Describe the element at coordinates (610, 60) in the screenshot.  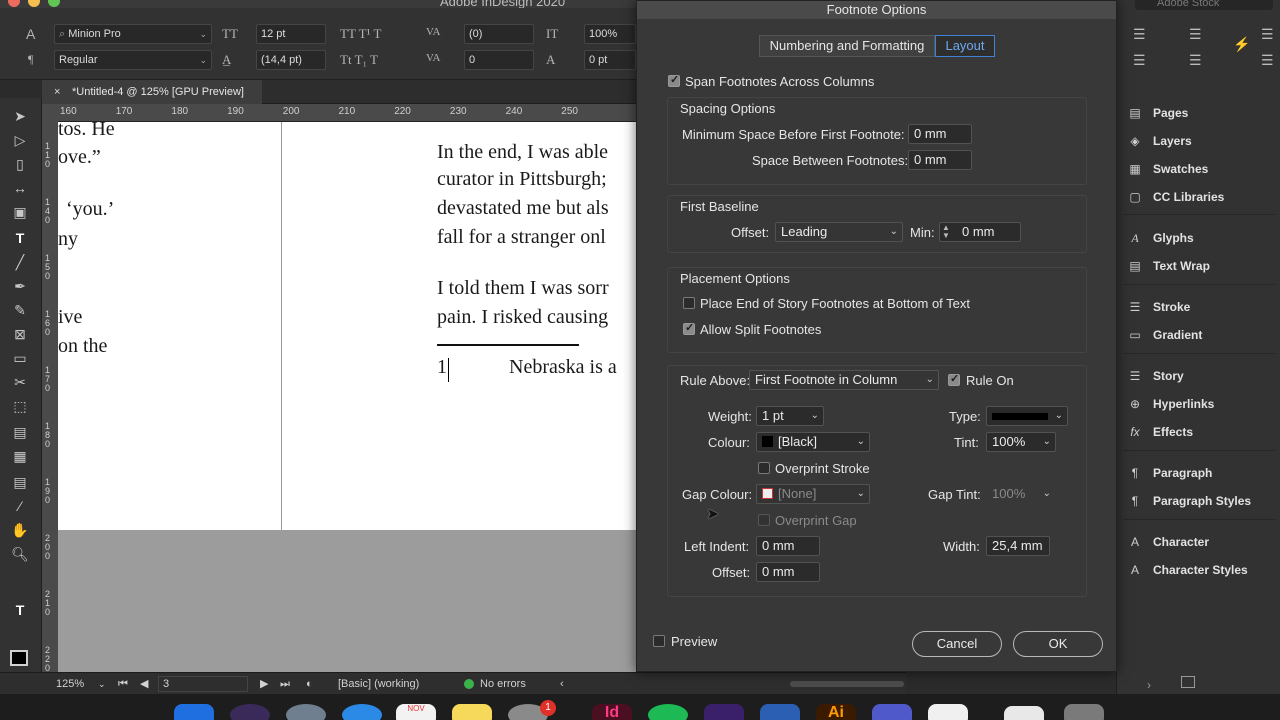
I see `baseline-shift-field: 0 pt` at that location.